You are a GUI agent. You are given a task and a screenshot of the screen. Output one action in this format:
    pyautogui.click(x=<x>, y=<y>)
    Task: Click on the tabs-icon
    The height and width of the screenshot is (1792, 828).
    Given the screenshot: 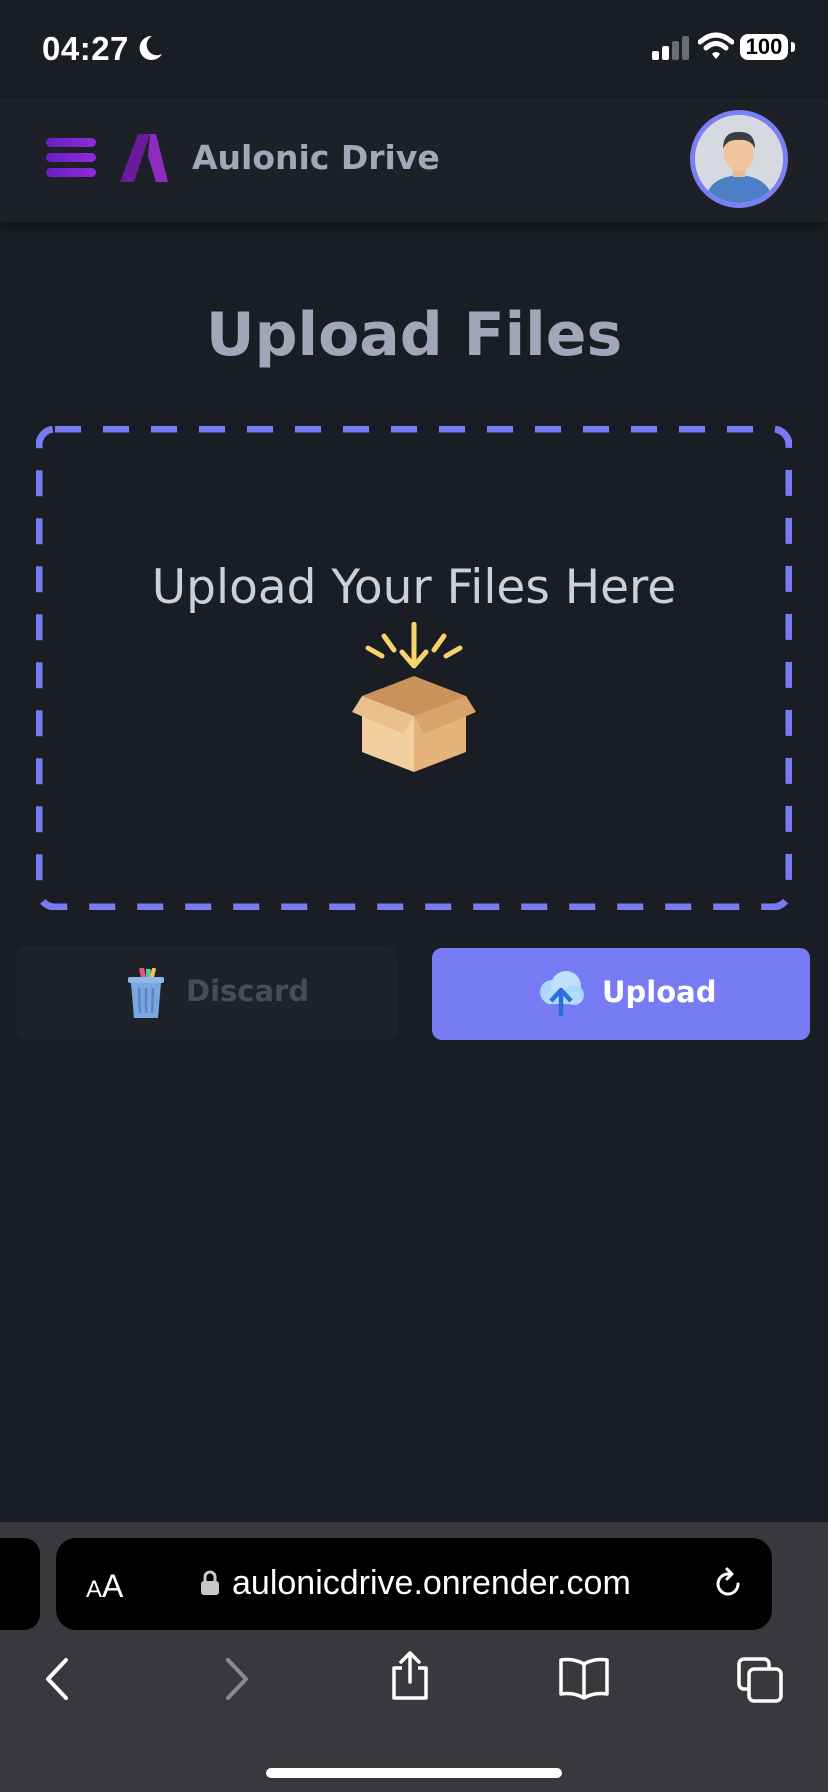 What is the action you would take?
    pyautogui.click(x=760, y=1680)
    